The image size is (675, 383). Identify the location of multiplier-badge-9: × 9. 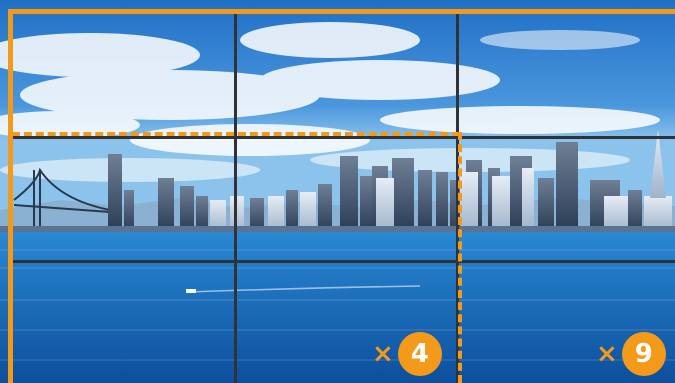
(631, 354).